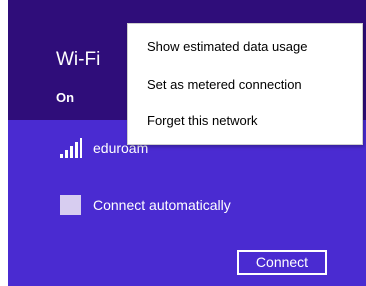 The height and width of the screenshot is (286, 366). Describe the element at coordinates (227, 46) in the screenshot. I see `menu-item-show-data-usage: Show estimated data usage` at that location.